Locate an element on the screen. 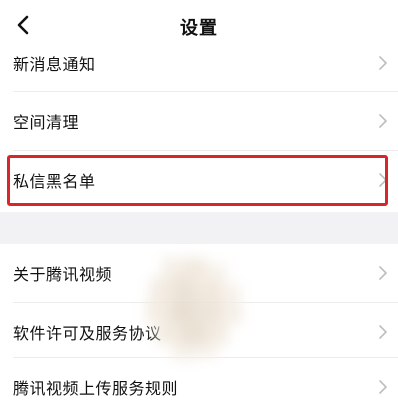 This screenshot has width=398, height=415. section-gap is located at coordinates (199, 228).